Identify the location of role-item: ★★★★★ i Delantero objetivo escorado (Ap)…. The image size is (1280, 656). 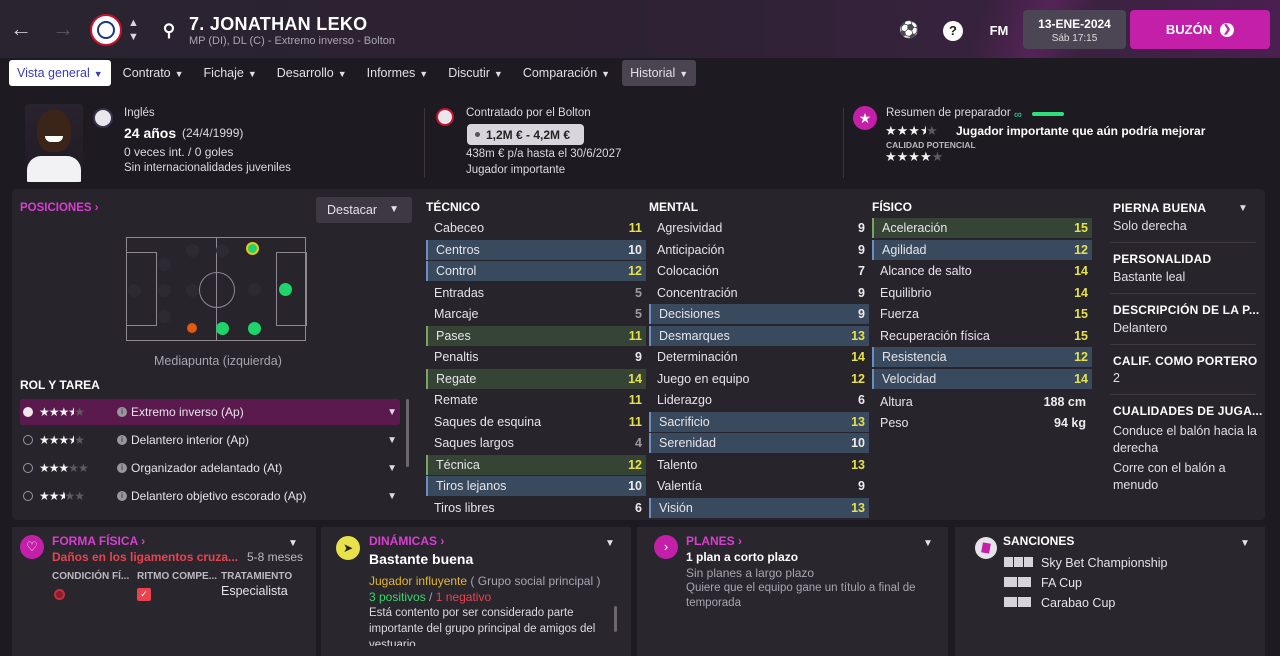
(210, 496).